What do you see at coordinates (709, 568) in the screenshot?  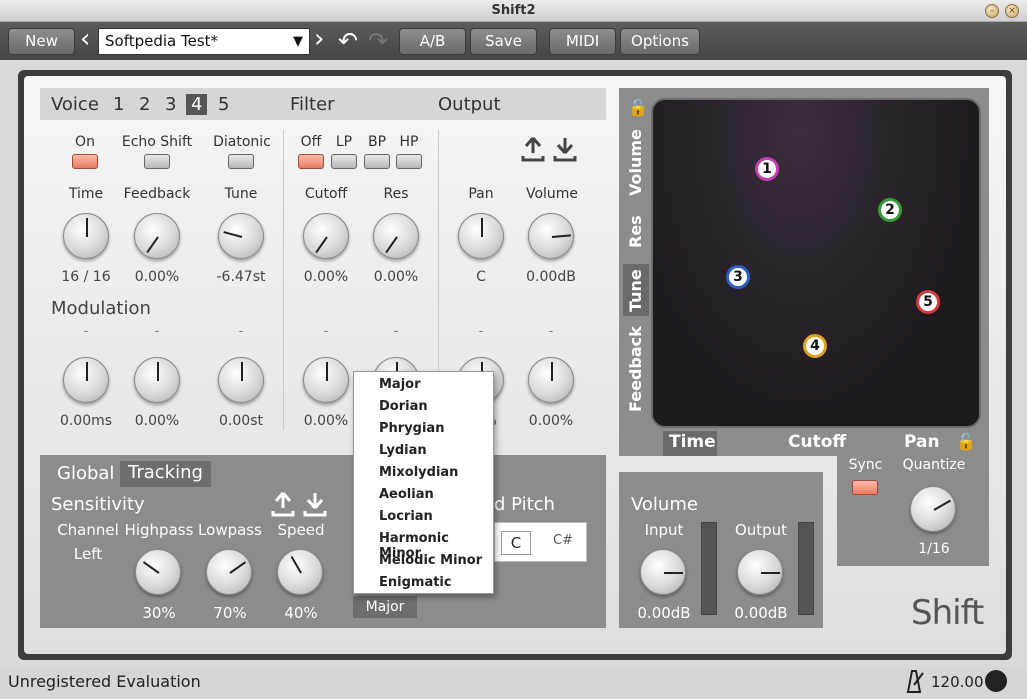 I see `input-level-meter` at bounding box center [709, 568].